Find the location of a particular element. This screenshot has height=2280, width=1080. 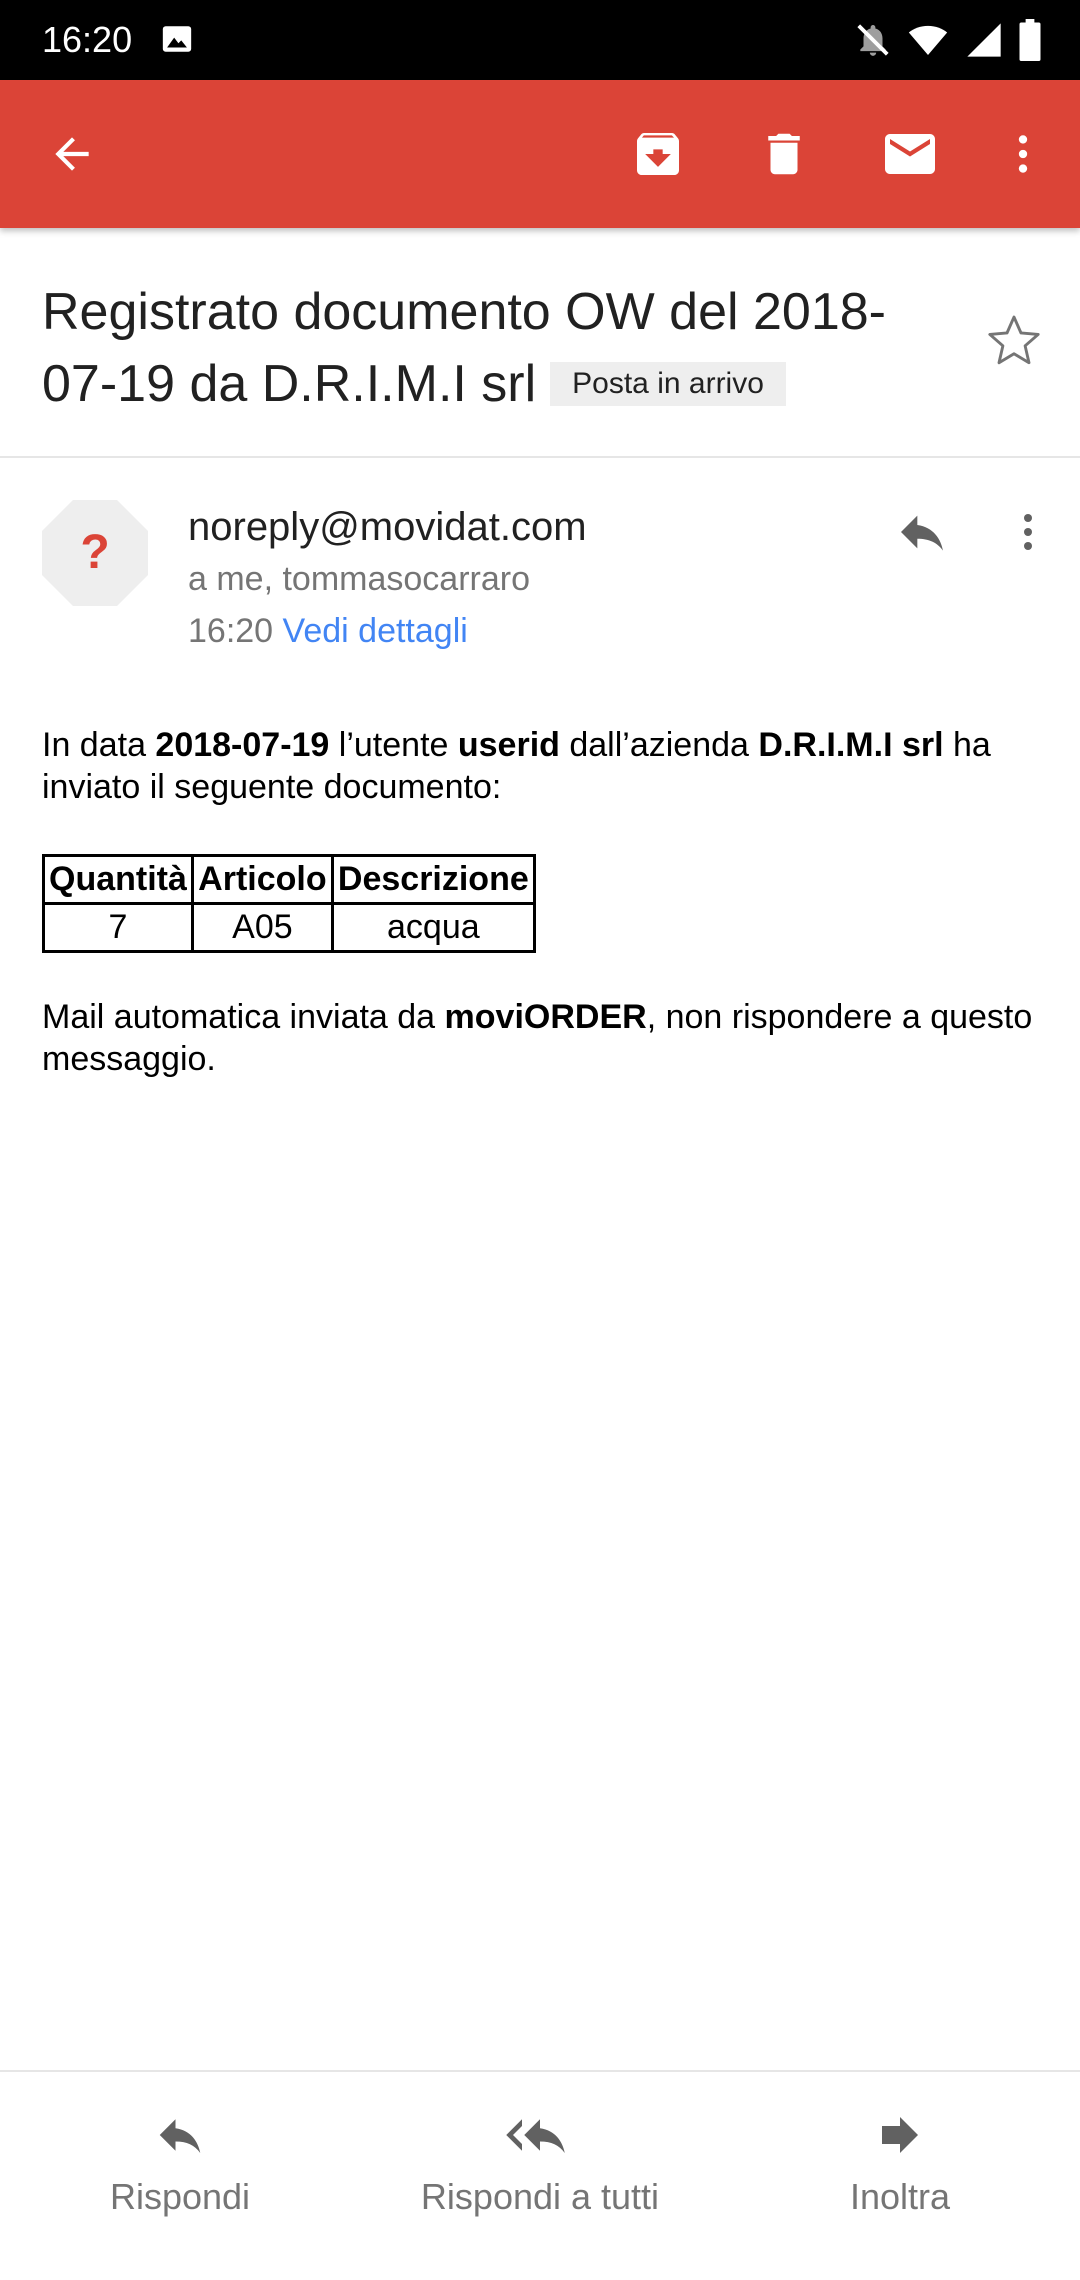

avatar-octagon-icon: ? is located at coordinates (95, 553).